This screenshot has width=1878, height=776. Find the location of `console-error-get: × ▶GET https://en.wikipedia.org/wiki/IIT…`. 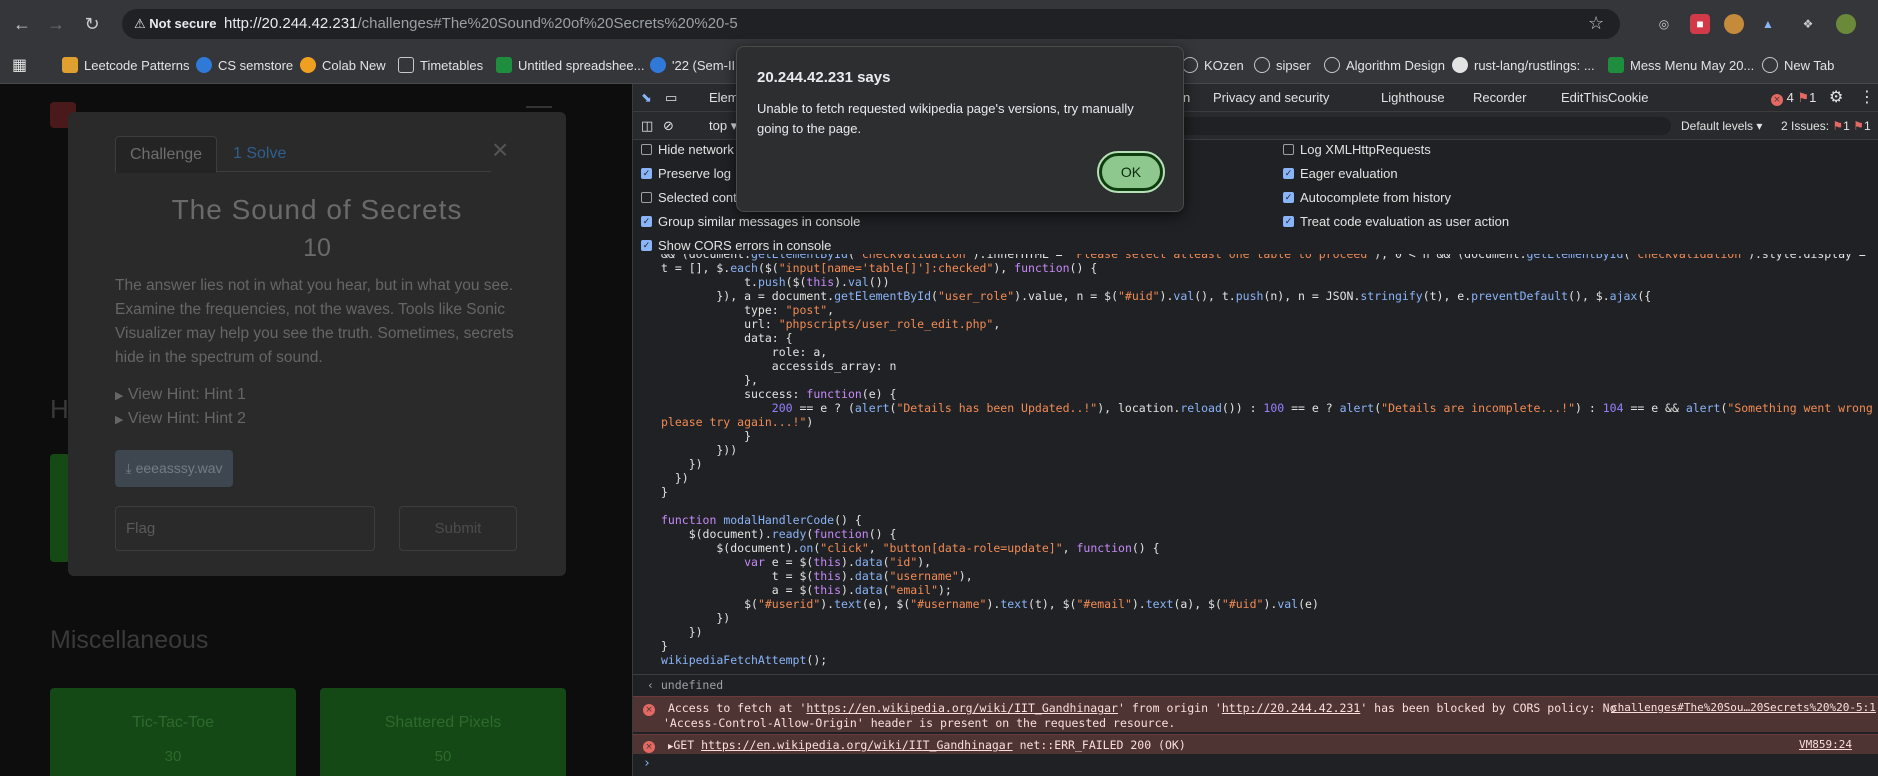

console-error-get: × ▶GET https://en.wikipedia.org/wiki/IIT… is located at coordinates (1255, 744).